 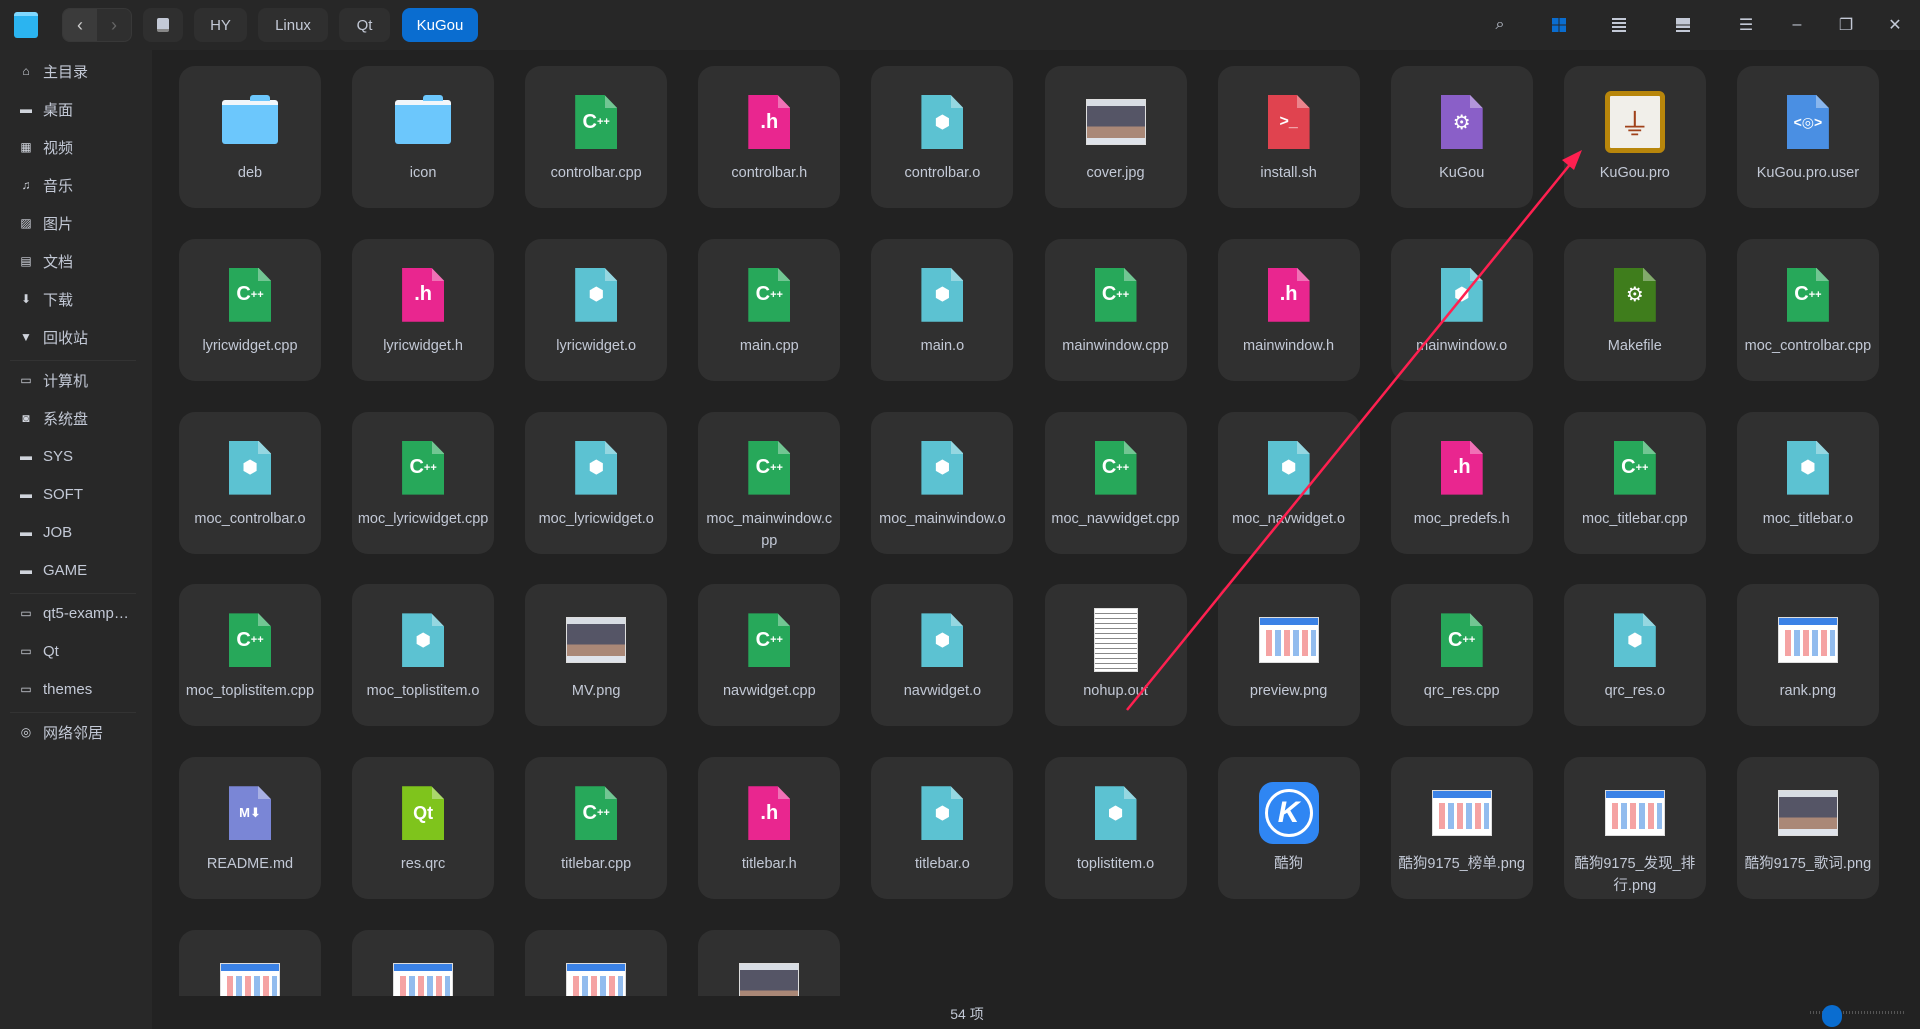 I want to click on file-item: C ++ moc_mainwindow.cpp, so click(x=769, y=482).